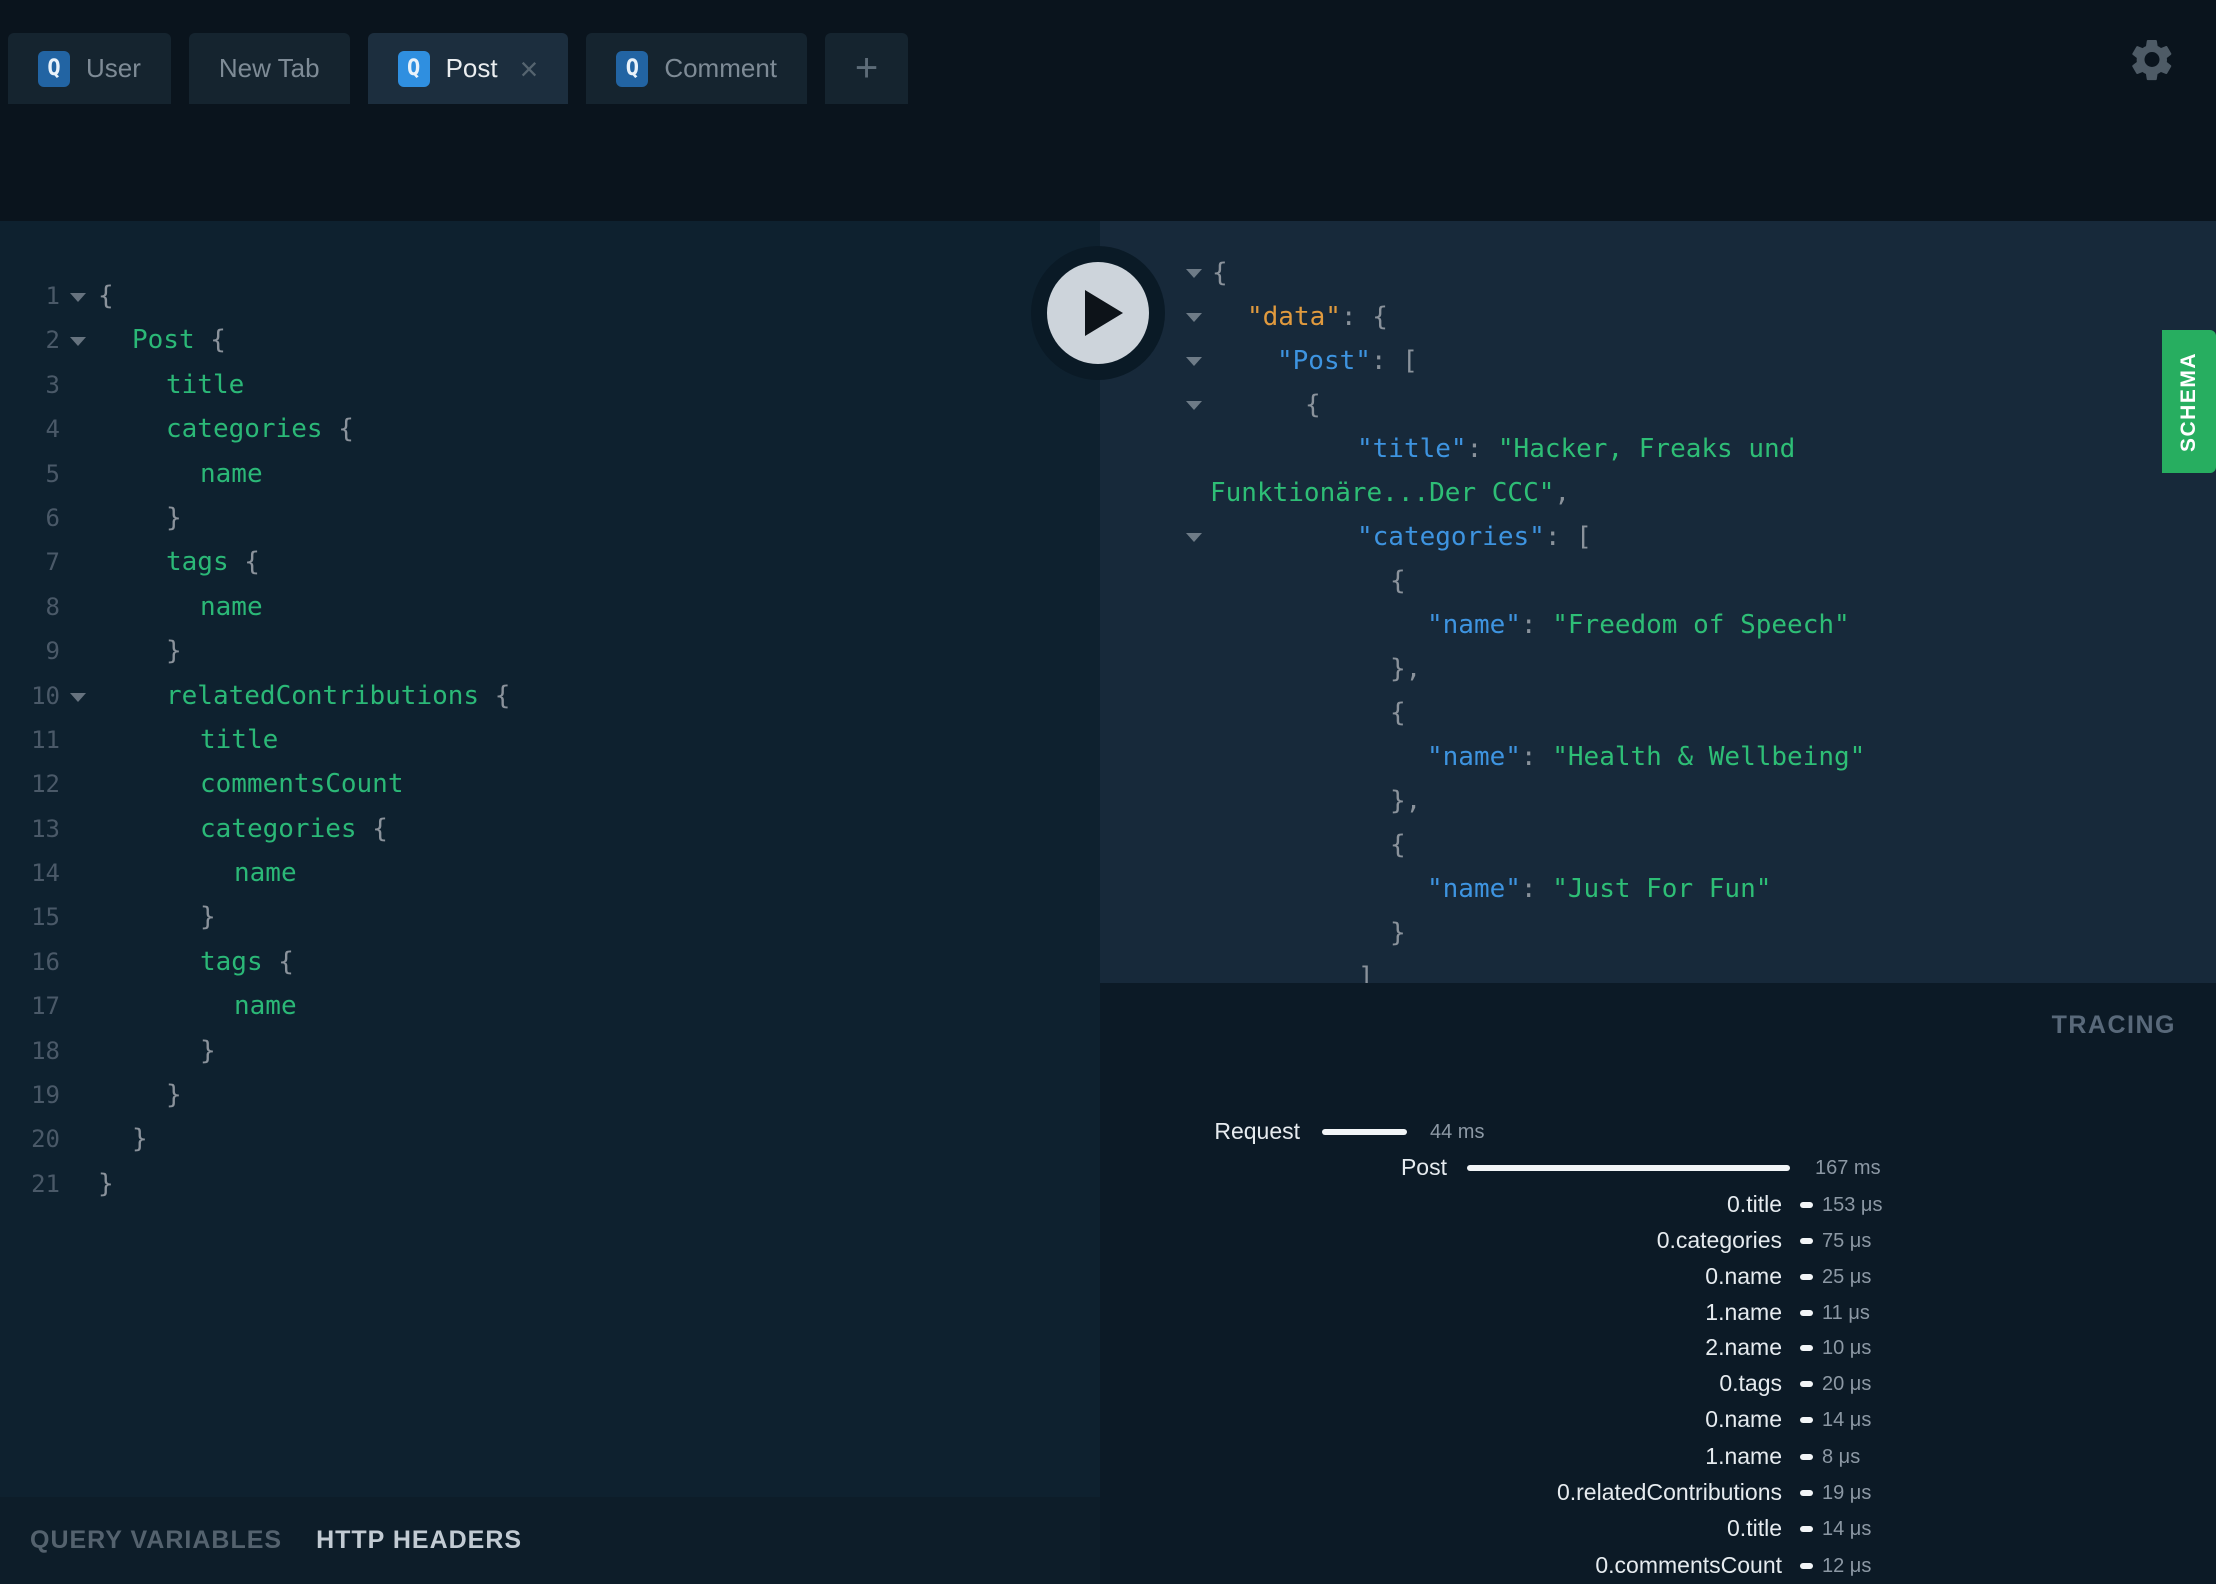 The image size is (2216, 1584). What do you see at coordinates (550, 296) in the screenshot?
I see `query-line-1: 1{` at bounding box center [550, 296].